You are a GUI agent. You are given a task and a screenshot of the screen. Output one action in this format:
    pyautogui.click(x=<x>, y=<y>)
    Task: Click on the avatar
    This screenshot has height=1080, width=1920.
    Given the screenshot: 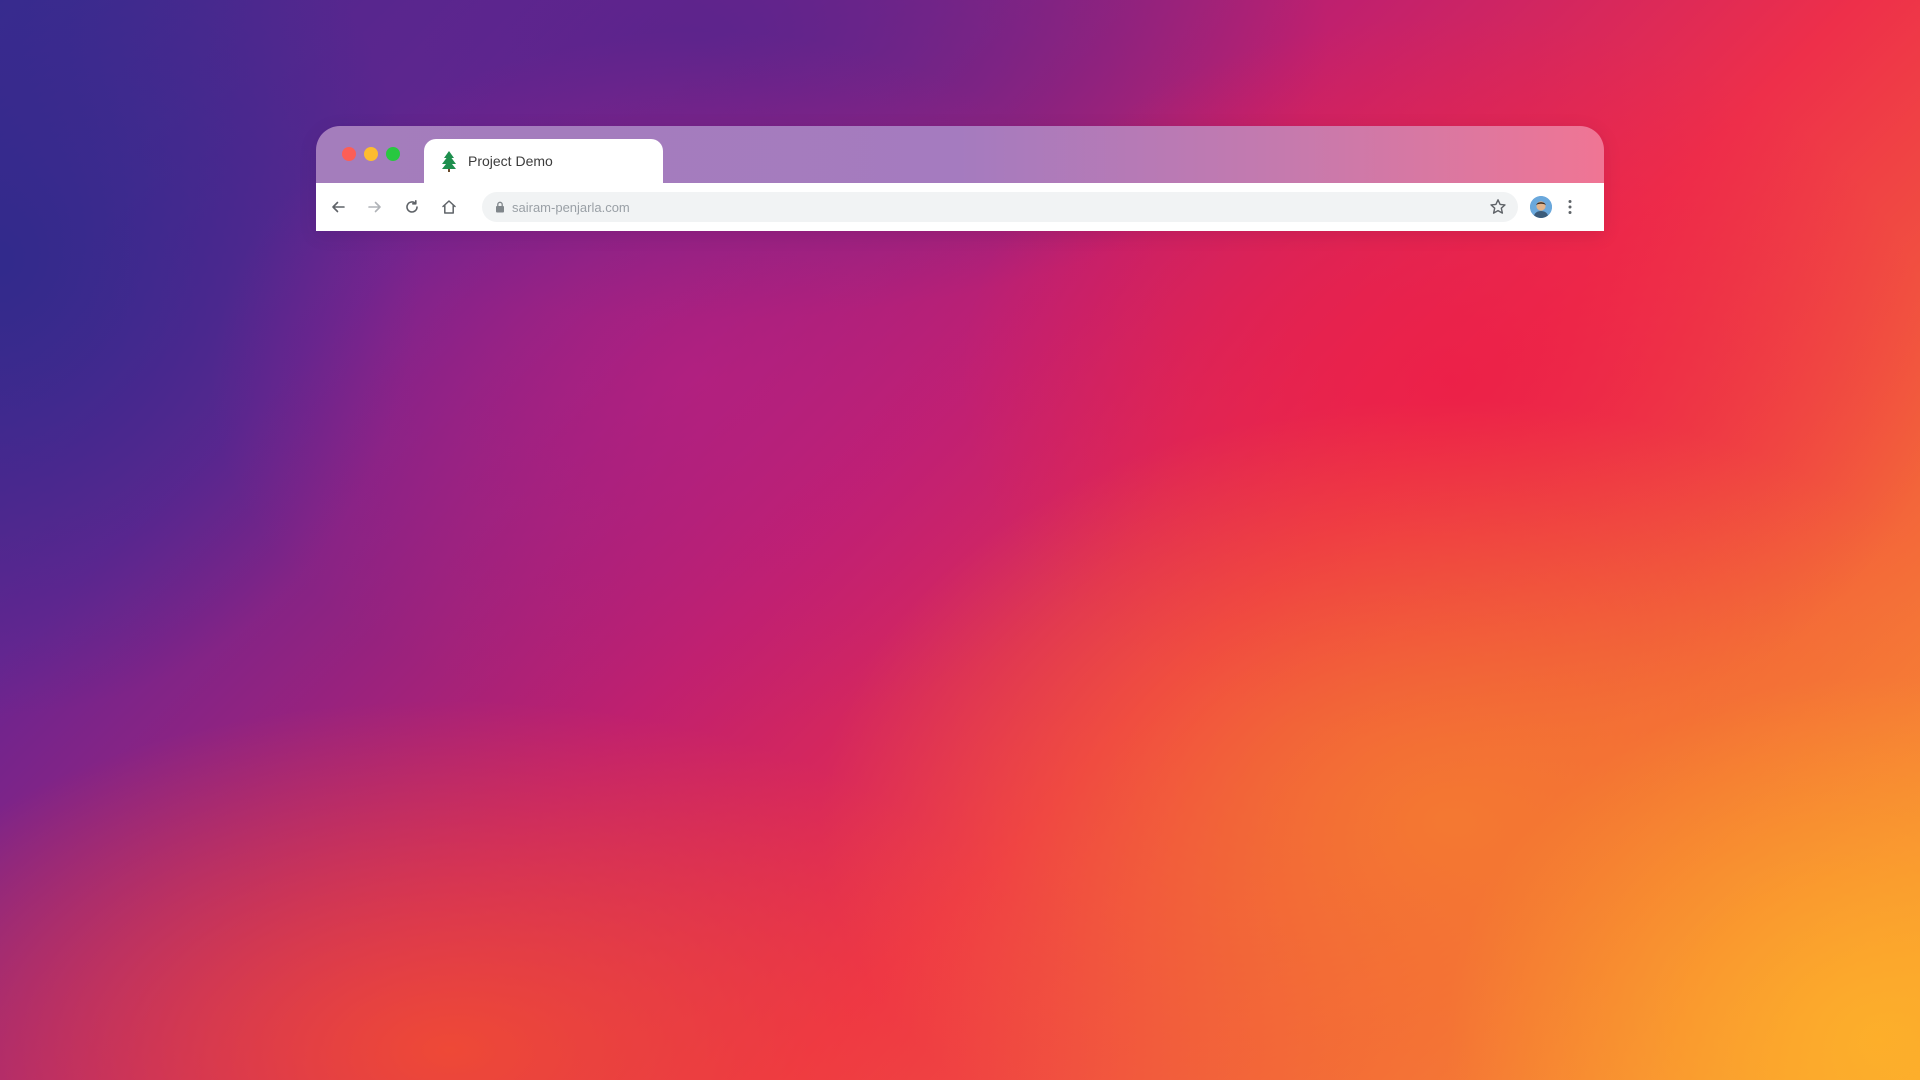 What is the action you would take?
    pyautogui.click(x=1541, y=207)
    